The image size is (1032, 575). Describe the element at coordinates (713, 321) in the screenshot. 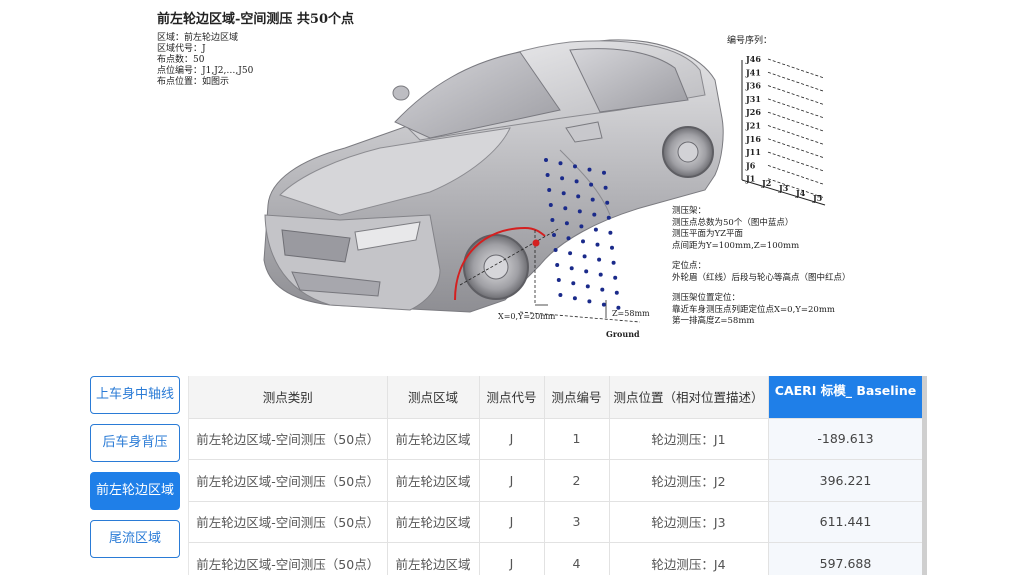

I see `notes-line: 第一排高度Z=58mm` at that location.